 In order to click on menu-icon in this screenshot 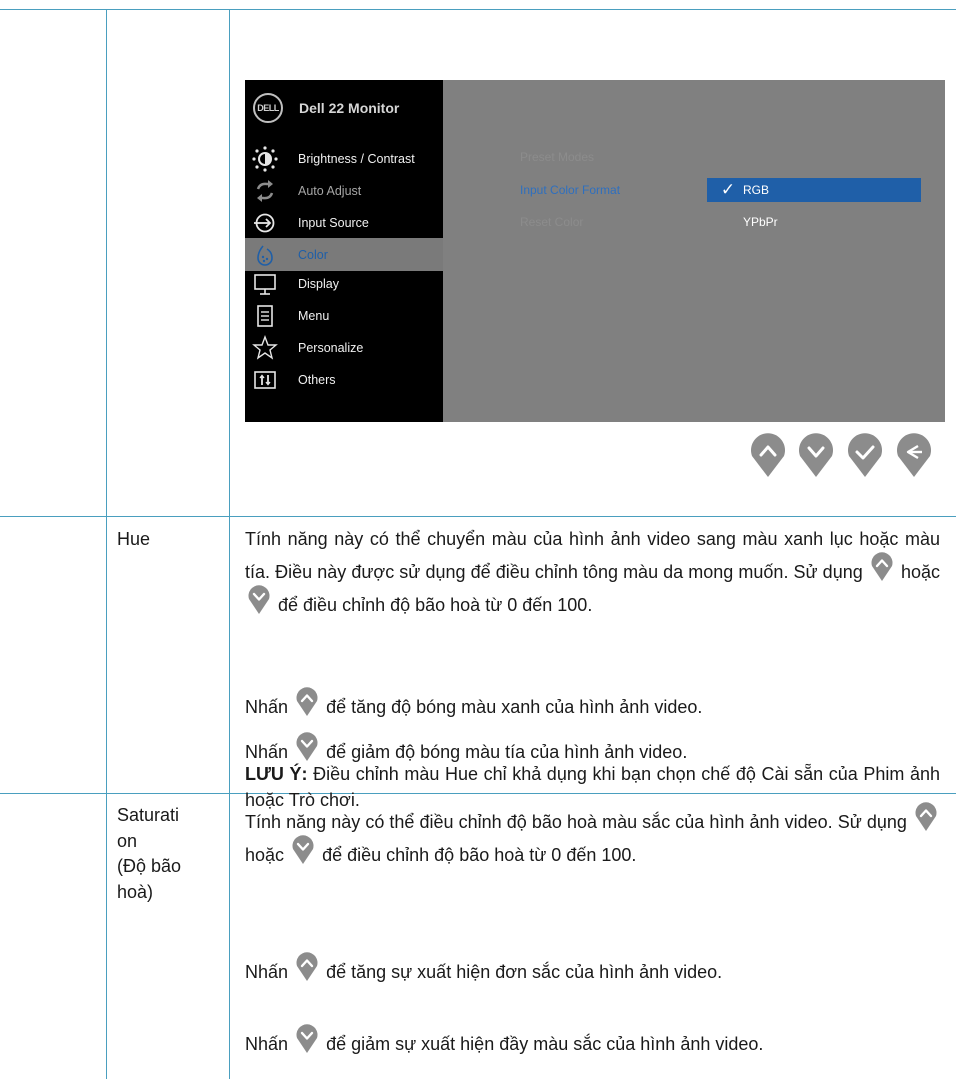, I will do `click(265, 316)`.